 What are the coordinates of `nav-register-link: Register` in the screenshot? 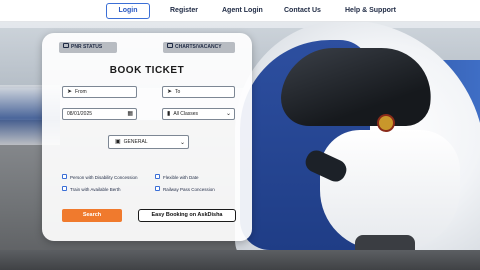 It's located at (184, 11).